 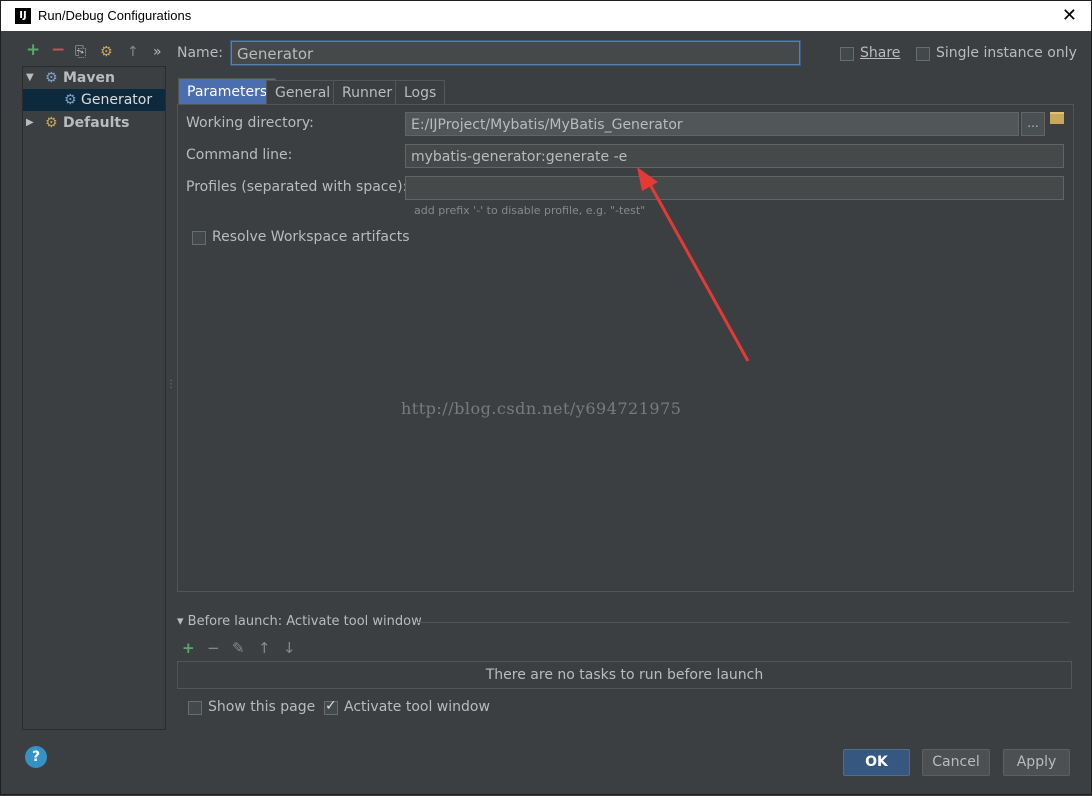 What do you see at coordinates (304, 621) in the screenshot?
I see `before-launch-label: Before launch: Activate tool window` at bounding box center [304, 621].